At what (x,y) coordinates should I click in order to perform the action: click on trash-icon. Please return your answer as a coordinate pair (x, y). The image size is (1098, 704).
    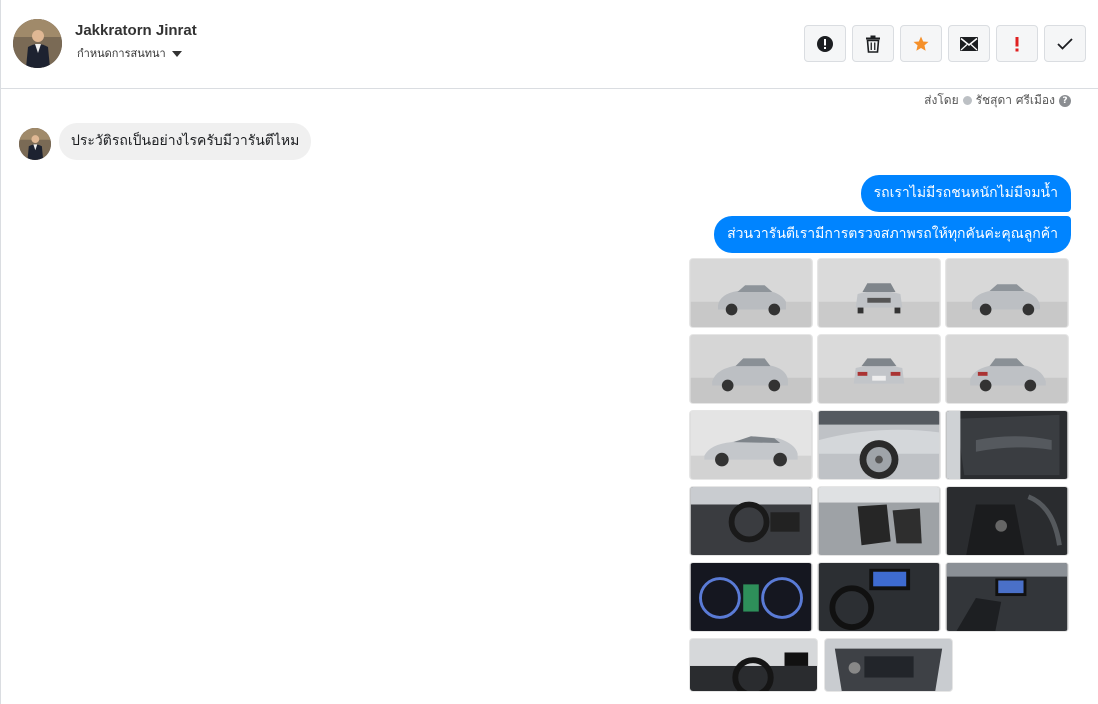
    Looking at the image, I should click on (873, 44).